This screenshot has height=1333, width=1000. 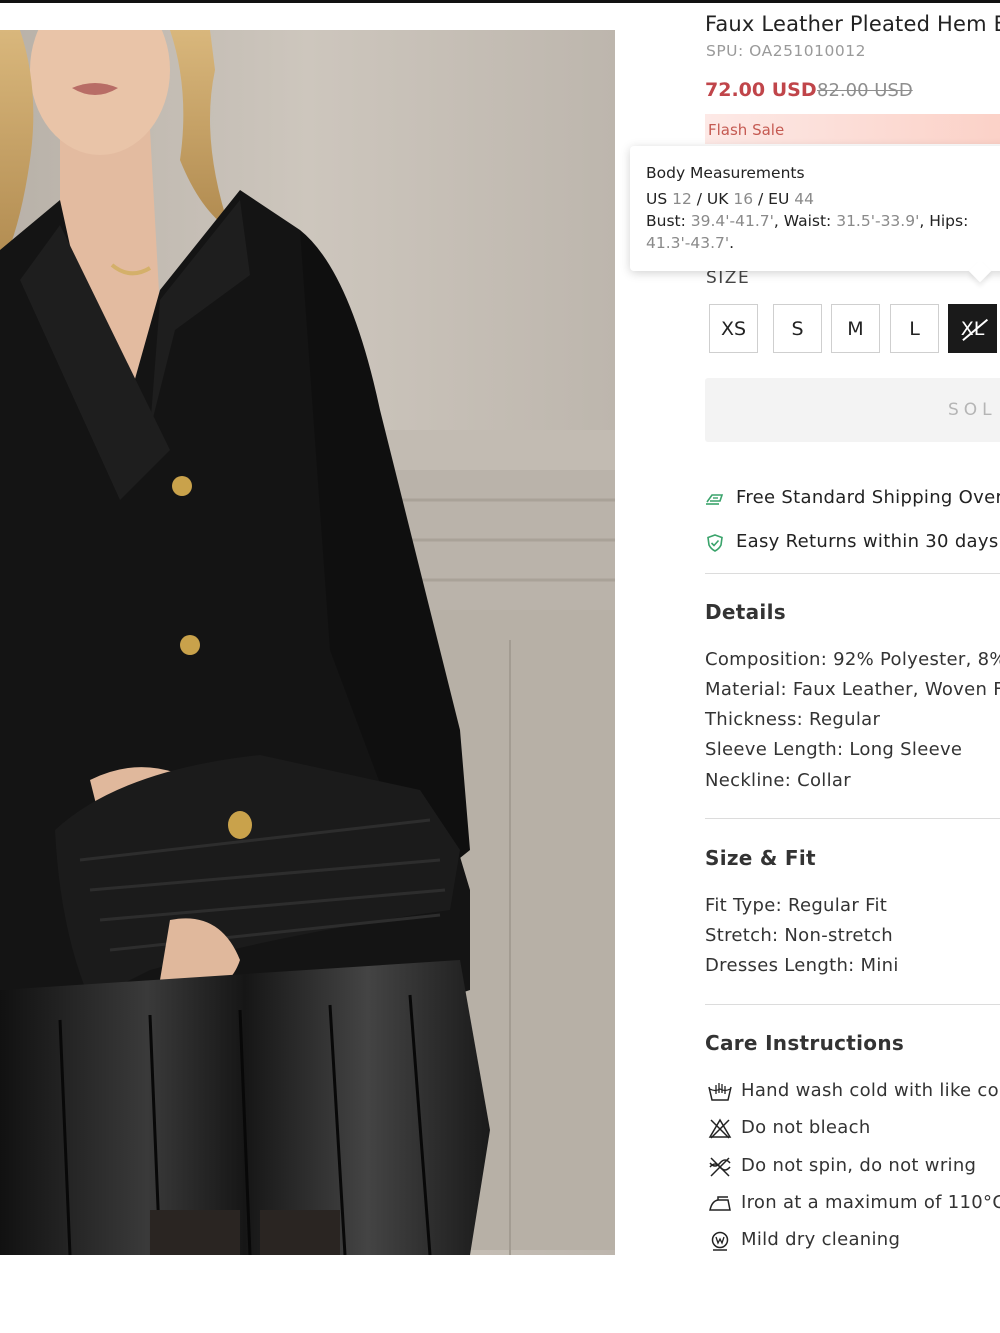 What do you see at coordinates (852, 410) in the screenshot?
I see `sold-out-button: SOL` at bounding box center [852, 410].